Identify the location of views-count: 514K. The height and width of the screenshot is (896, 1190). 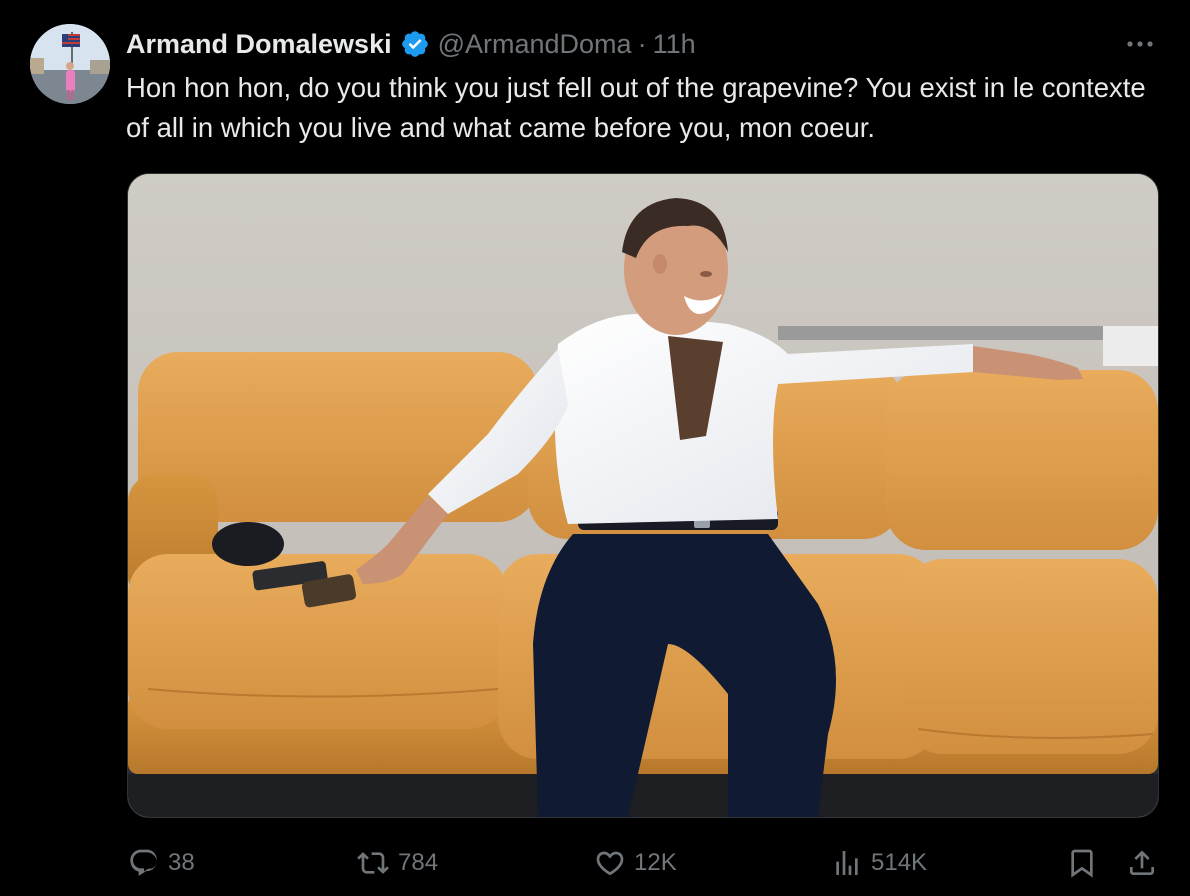
(899, 862).